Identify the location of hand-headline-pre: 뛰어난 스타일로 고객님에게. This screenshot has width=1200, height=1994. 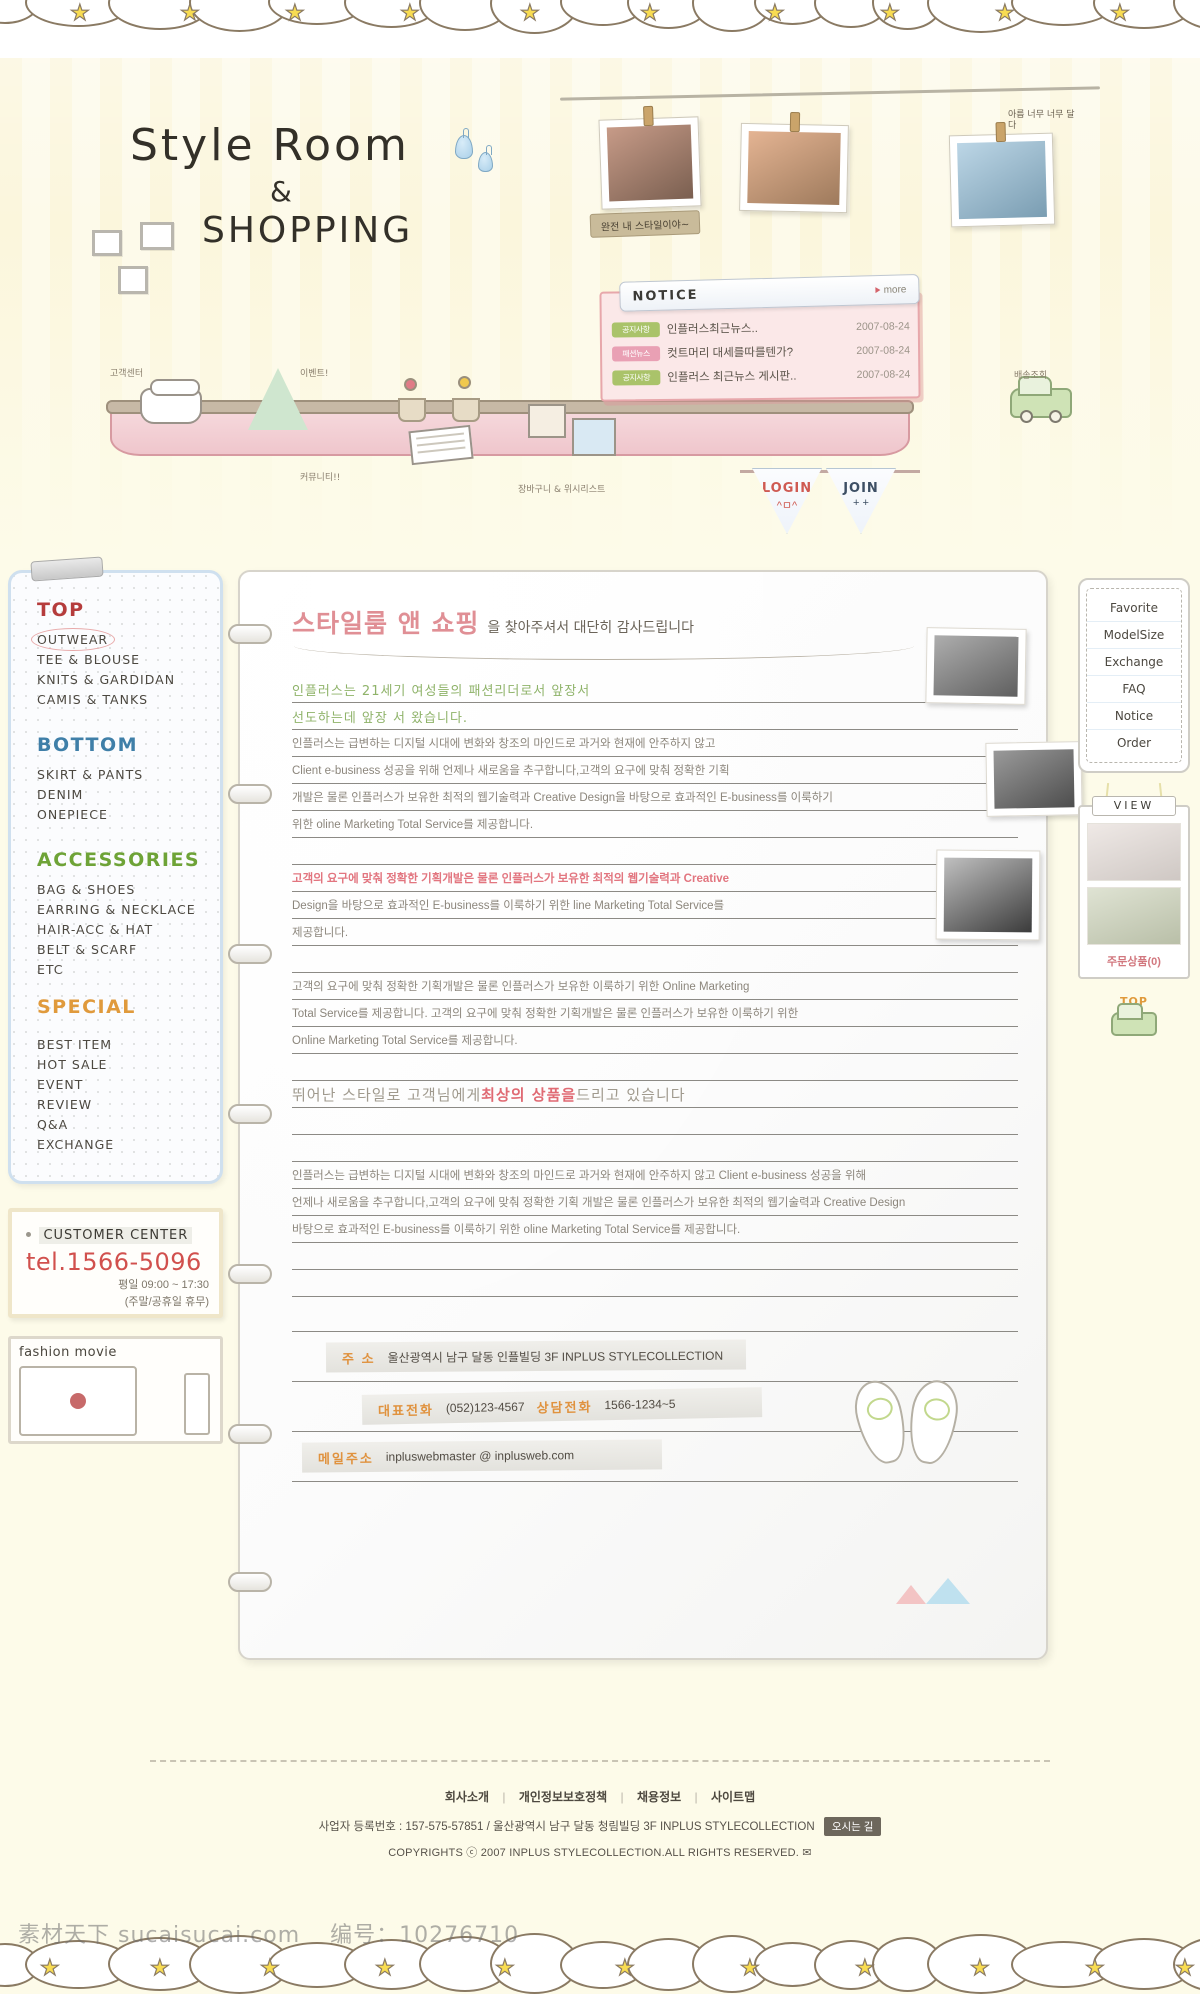
(387, 1094).